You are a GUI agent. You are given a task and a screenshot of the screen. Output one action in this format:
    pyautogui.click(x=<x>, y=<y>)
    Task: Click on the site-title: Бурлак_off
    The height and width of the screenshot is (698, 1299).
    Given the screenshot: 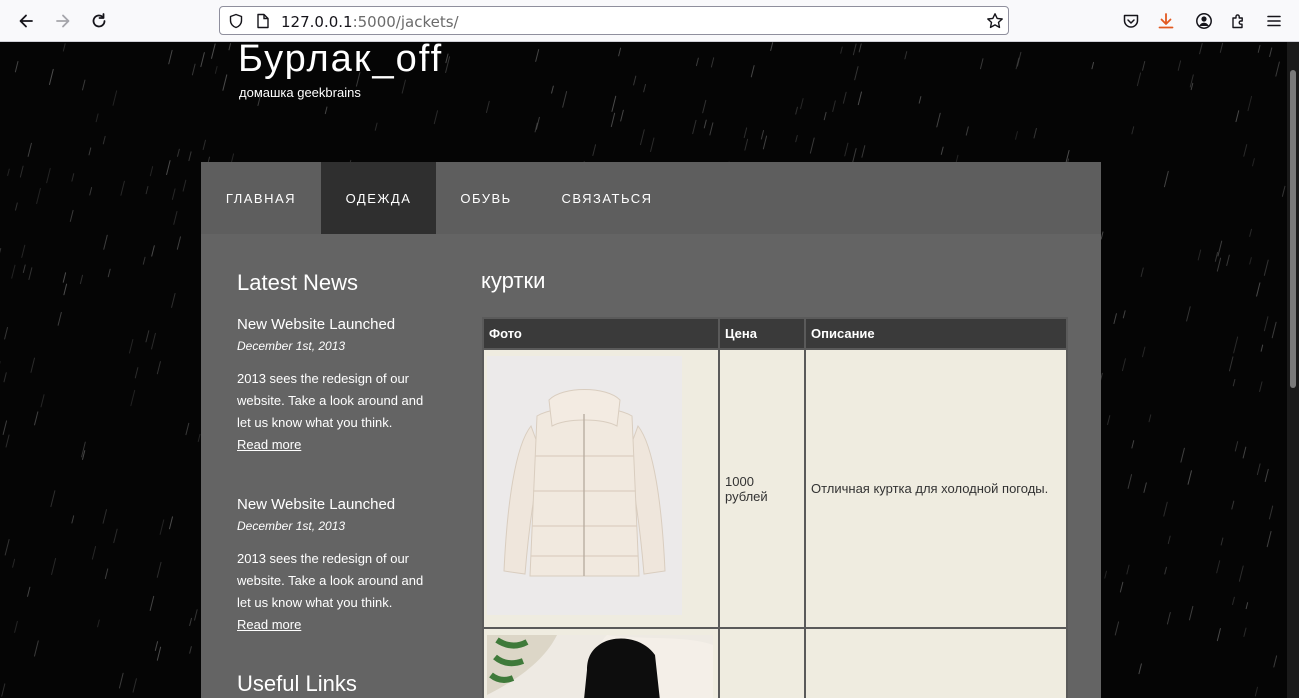 What is the action you would take?
    pyautogui.click(x=341, y=61)
    